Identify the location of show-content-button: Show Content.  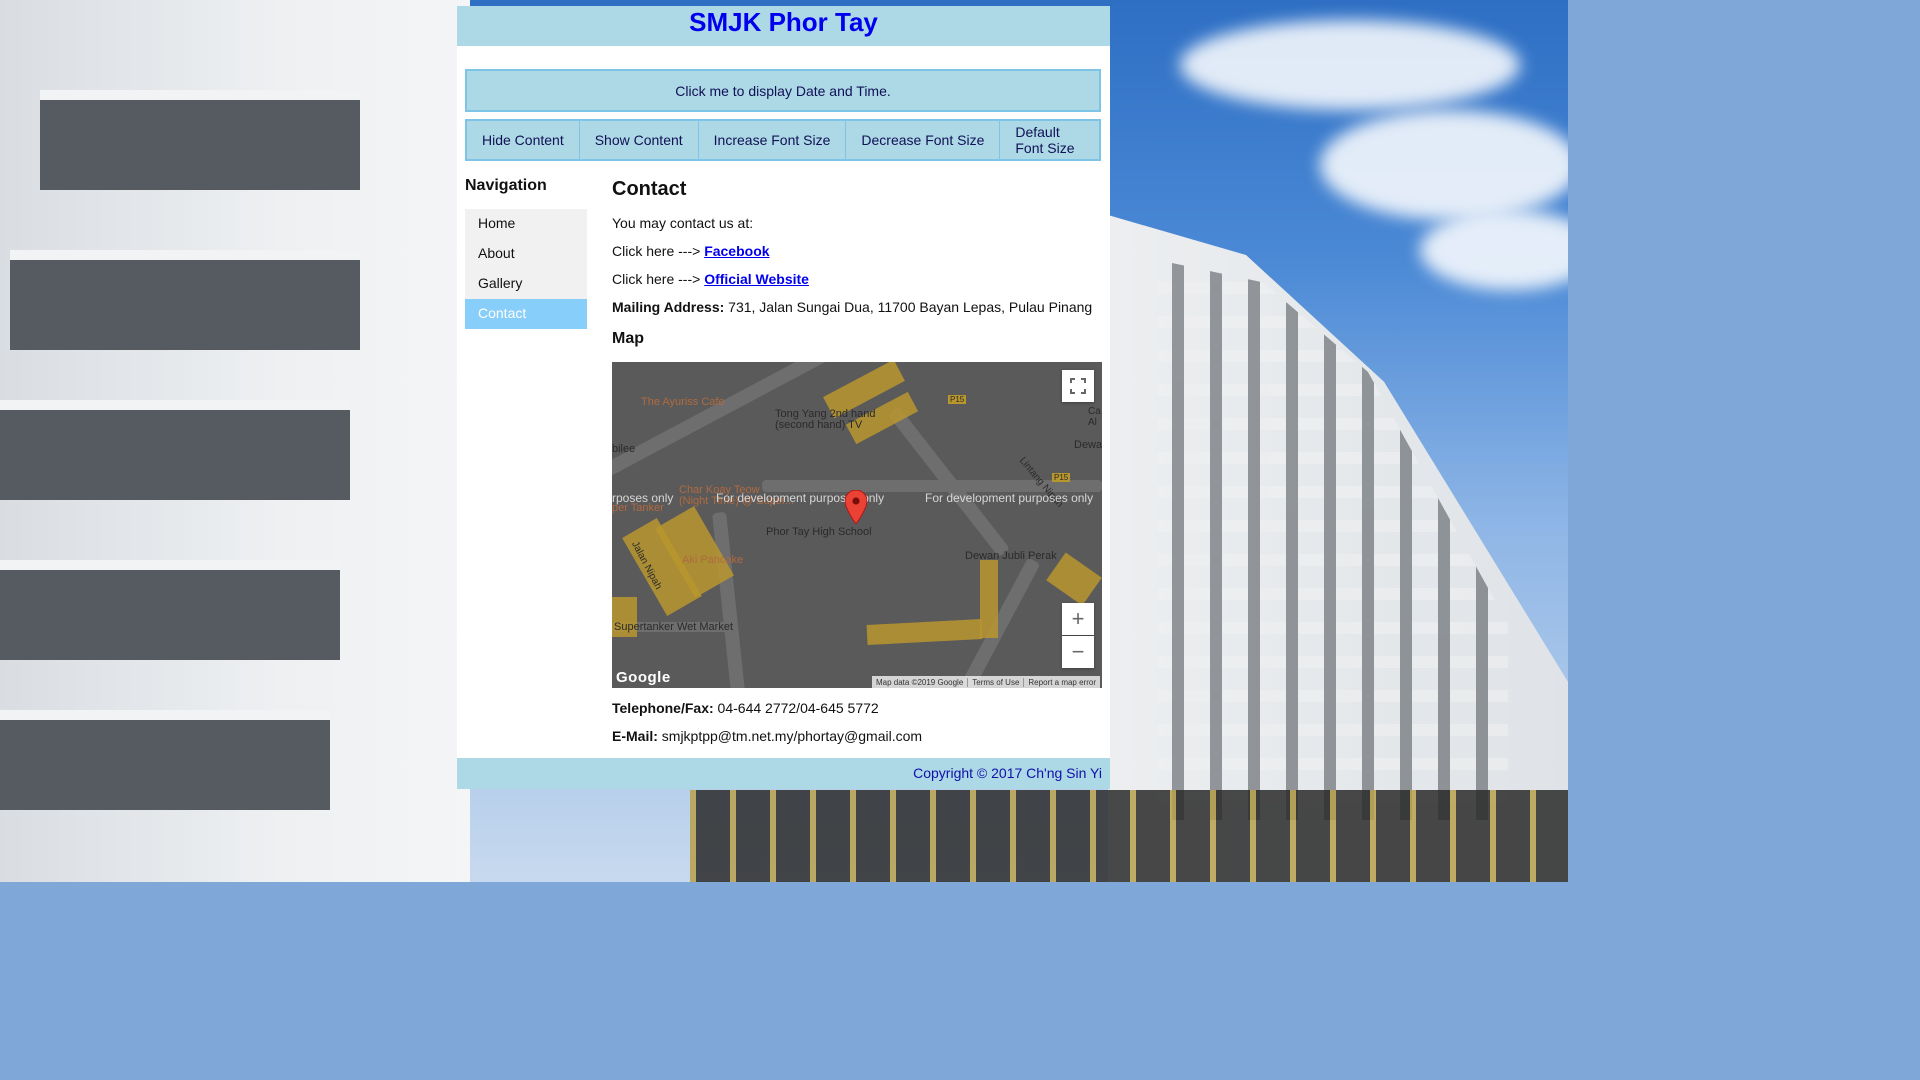
(639, 140).